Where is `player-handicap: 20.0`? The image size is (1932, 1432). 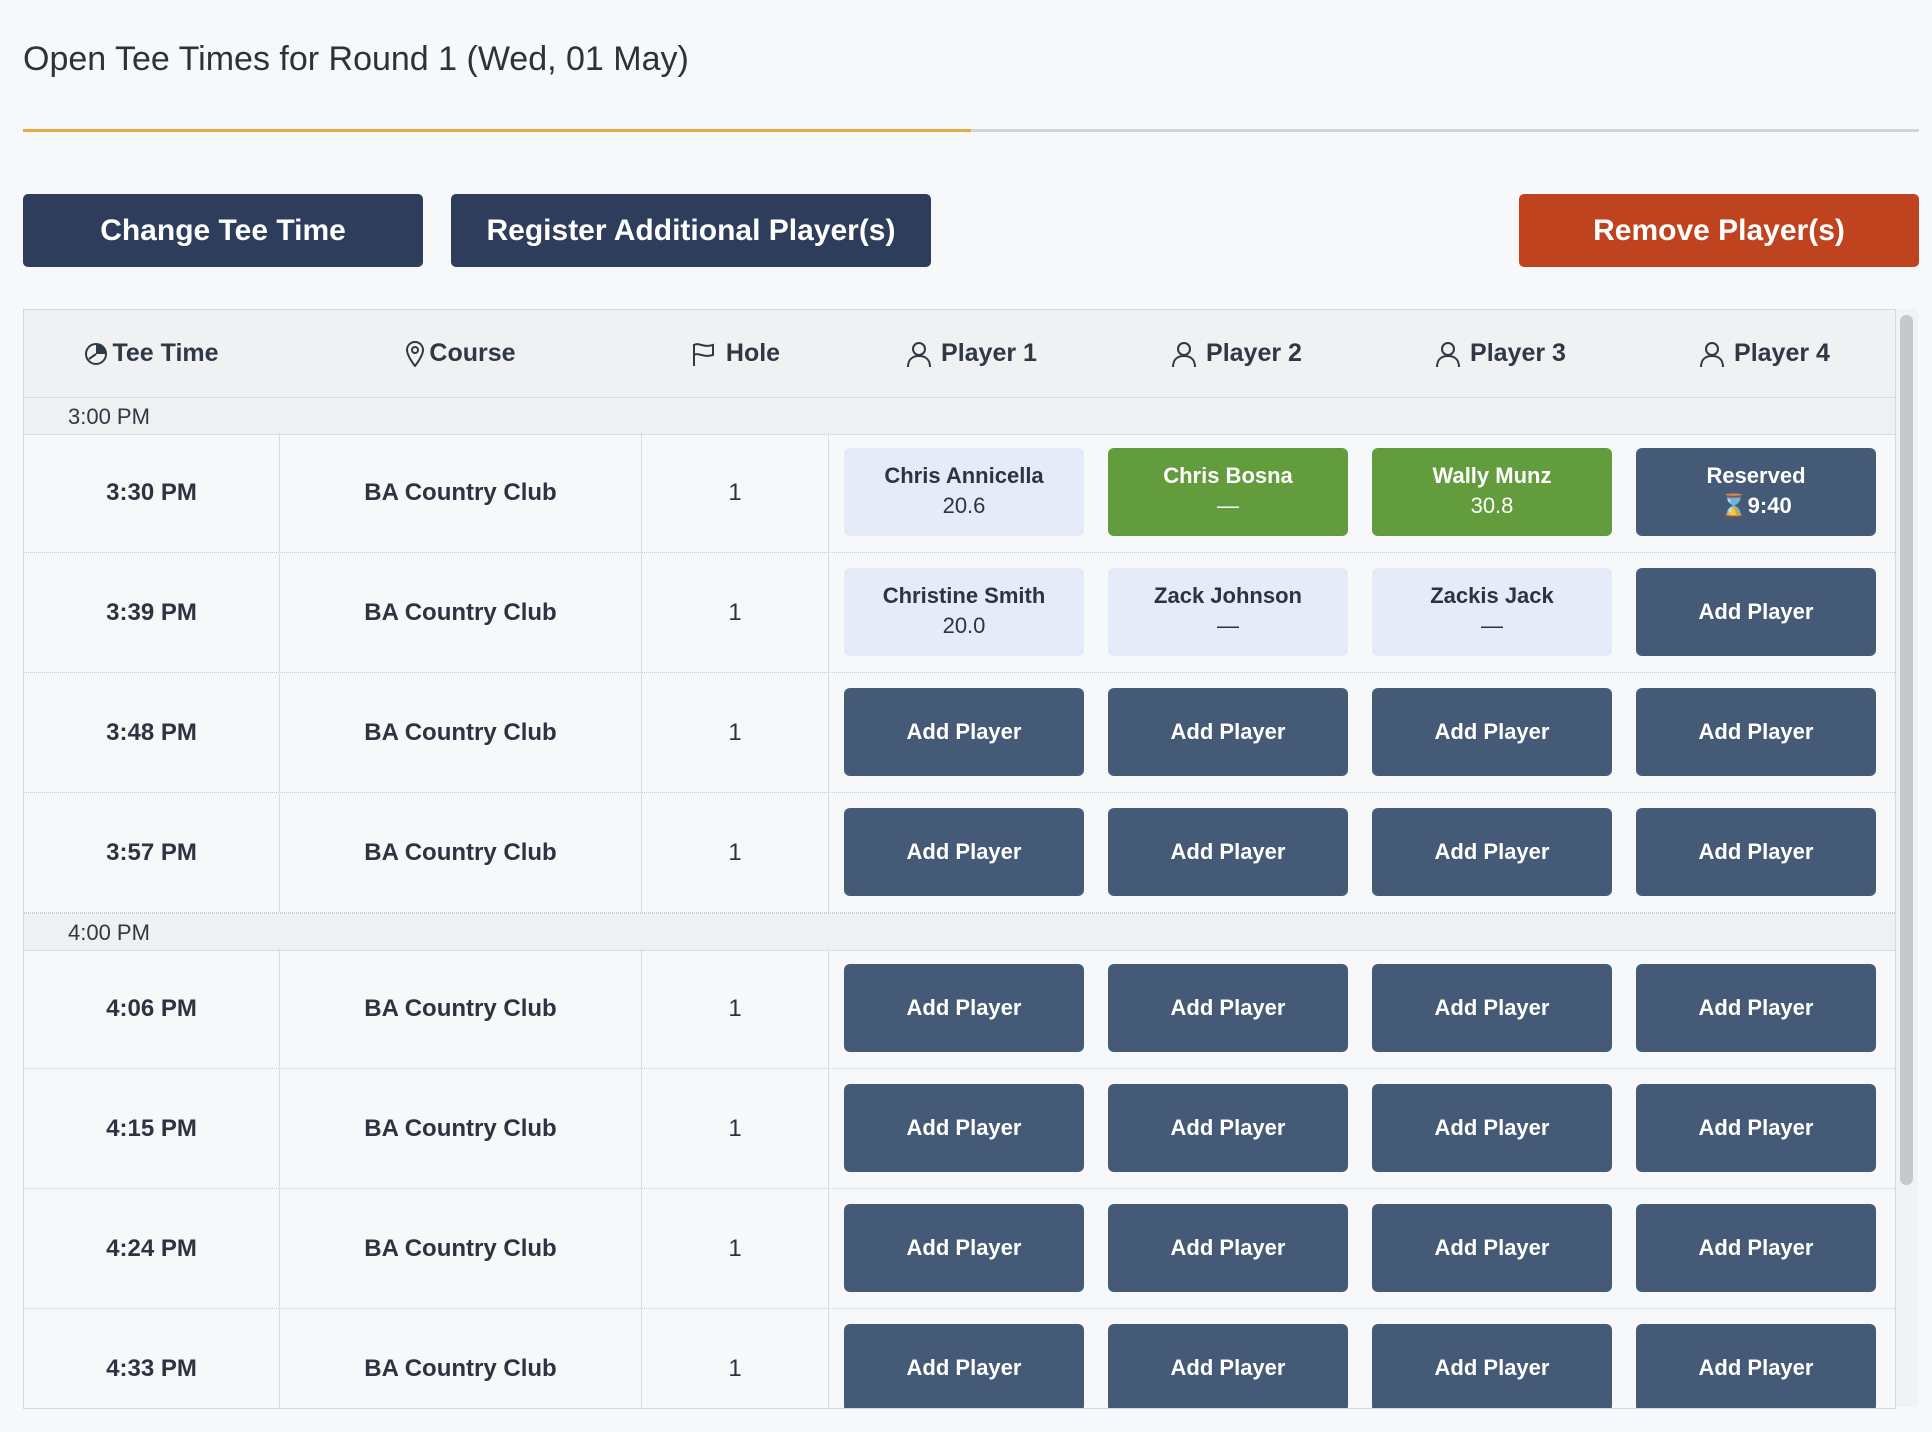
player-handicap: 20.0 is located at coordinates (964, 625).